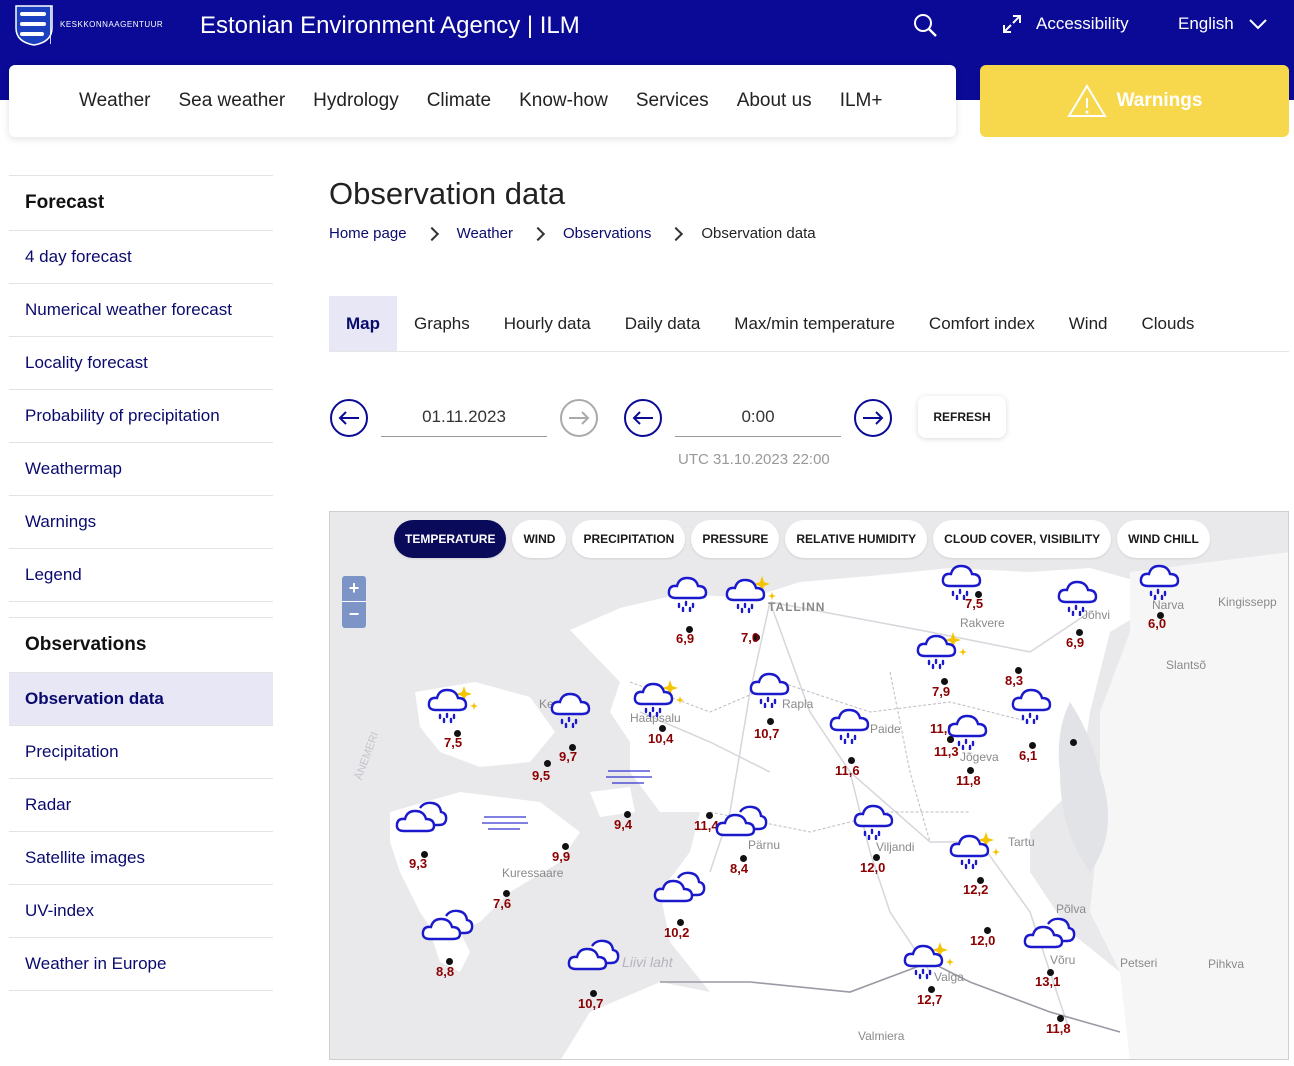 This screenshot has width=1294, height=1066. Describe the element at coordinates (629, 779) in the screenshot. I see `fog-icon` at that location.